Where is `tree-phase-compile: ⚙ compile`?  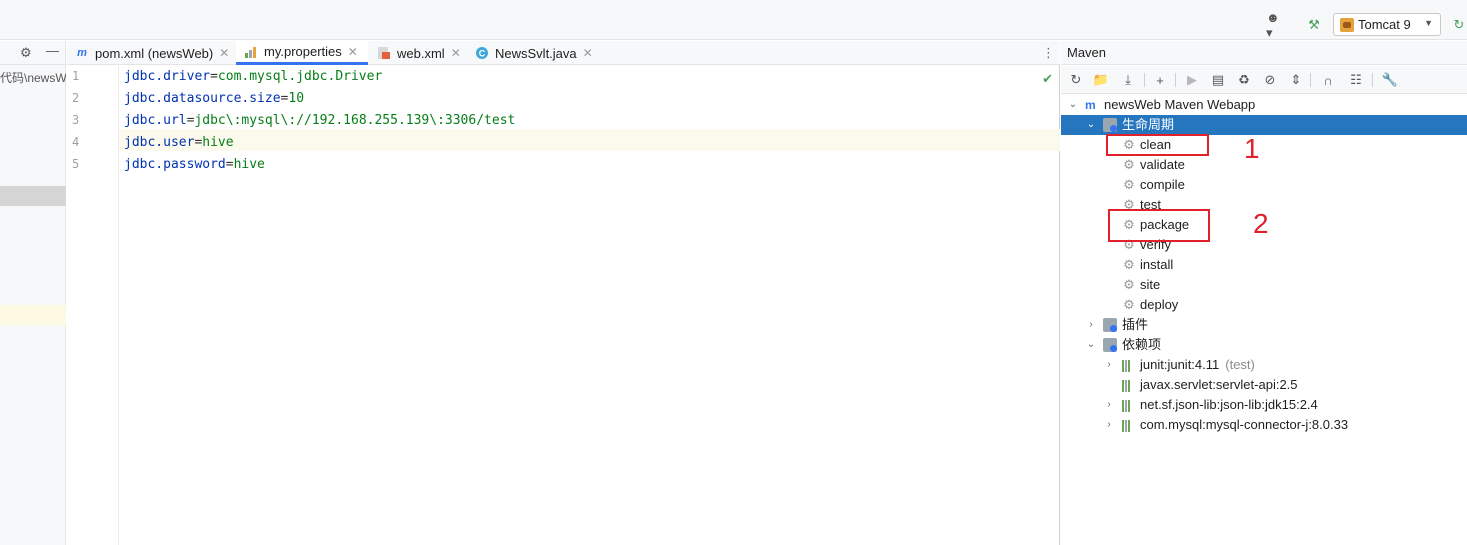
tree-phase-compile: ⚙ compile is located at coordinates (1264, 185).